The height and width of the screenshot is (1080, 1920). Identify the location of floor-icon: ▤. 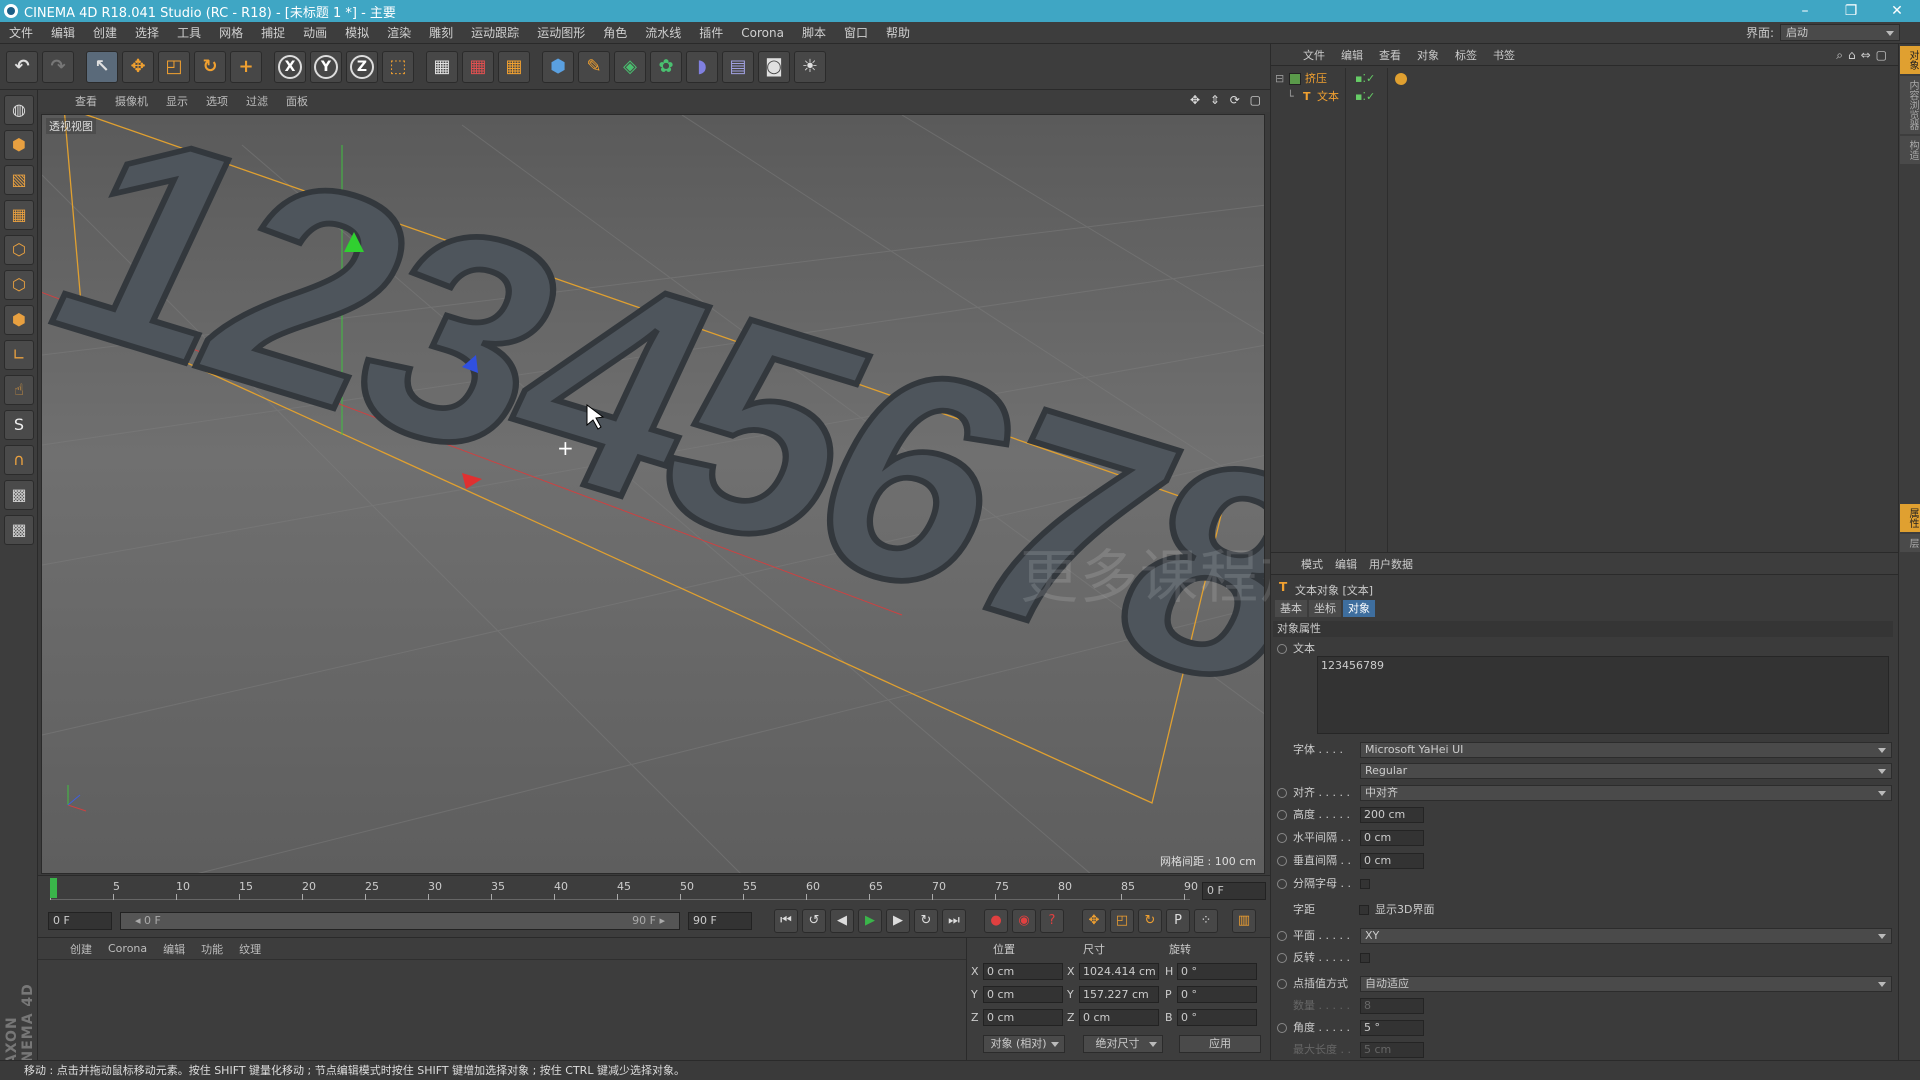
(738, 66).